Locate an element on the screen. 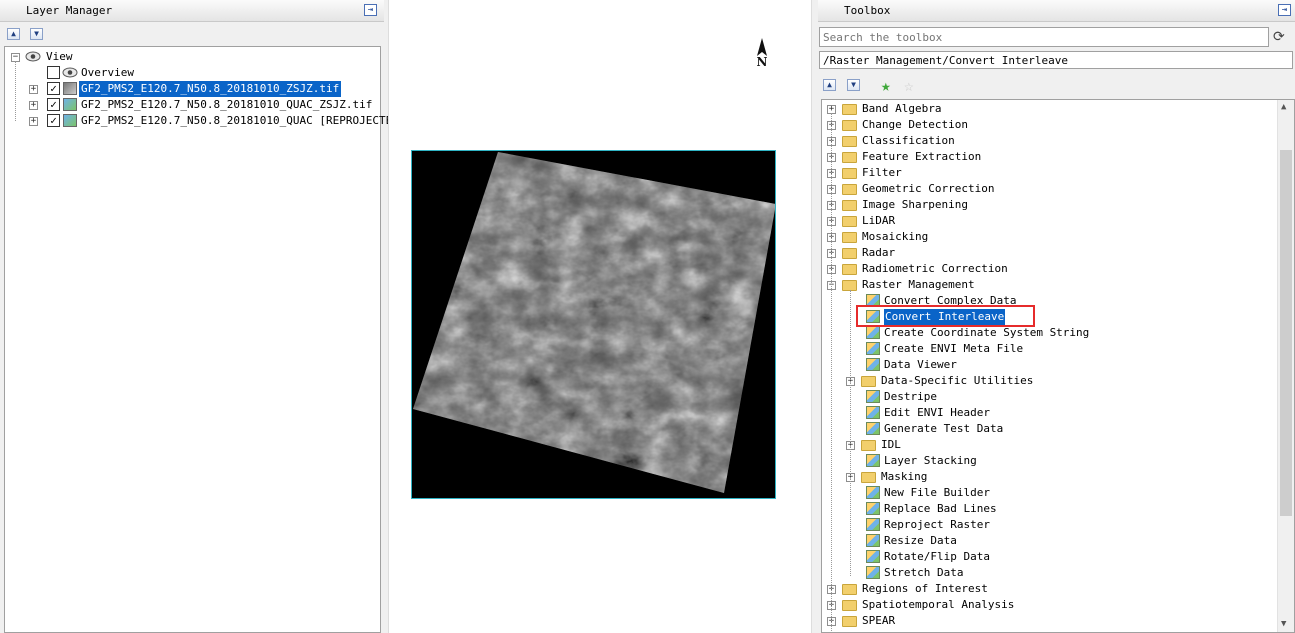 This screenshot has width=1295, height=633. toolbox-folder: + IDL is located at coordinates (1046, 445).